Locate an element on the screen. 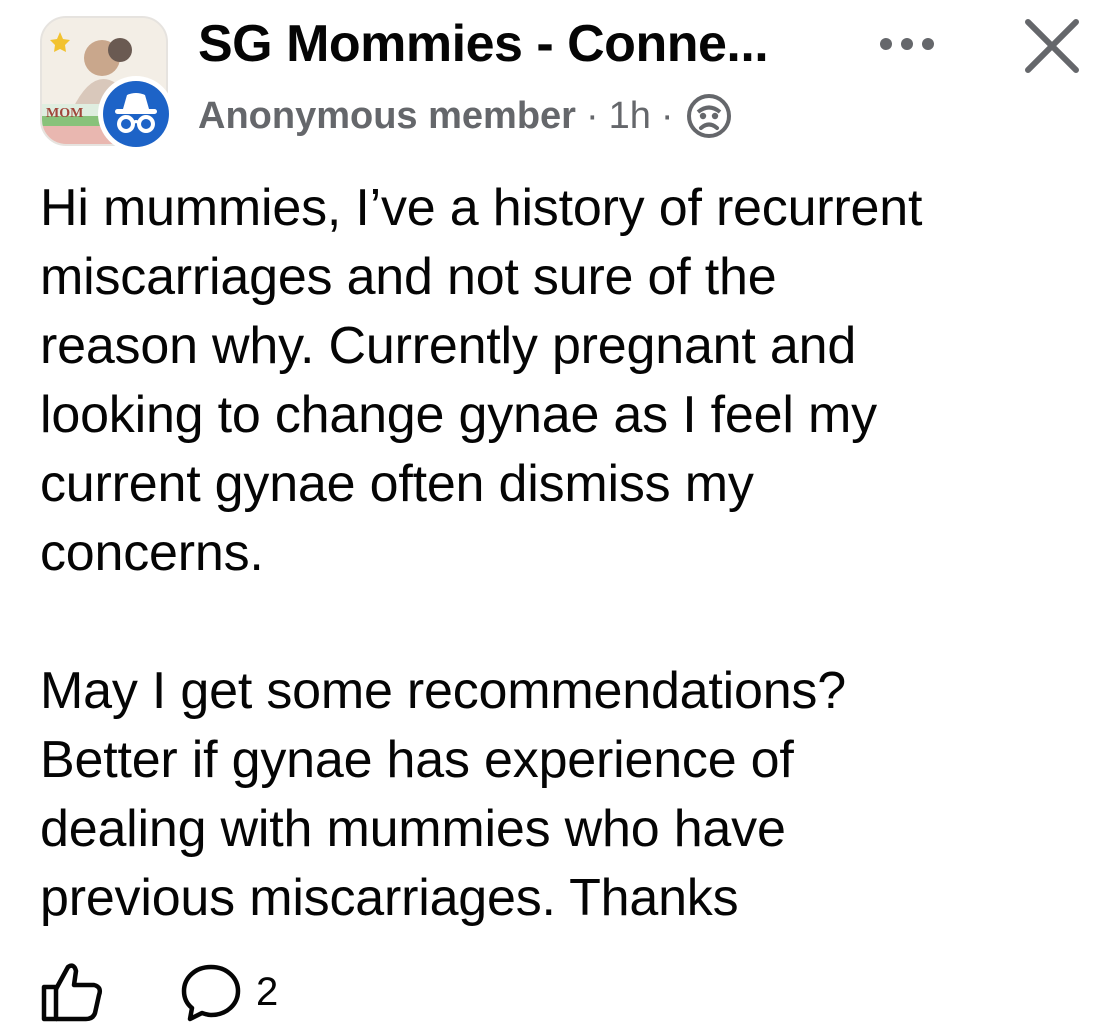  close-button is located at coordinates (1052, 46).